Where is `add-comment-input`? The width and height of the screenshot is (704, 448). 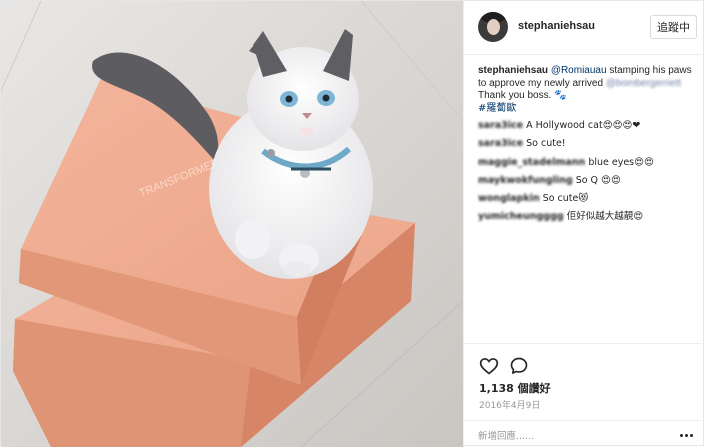 add-comment-input is located at coordinates (573, 436).